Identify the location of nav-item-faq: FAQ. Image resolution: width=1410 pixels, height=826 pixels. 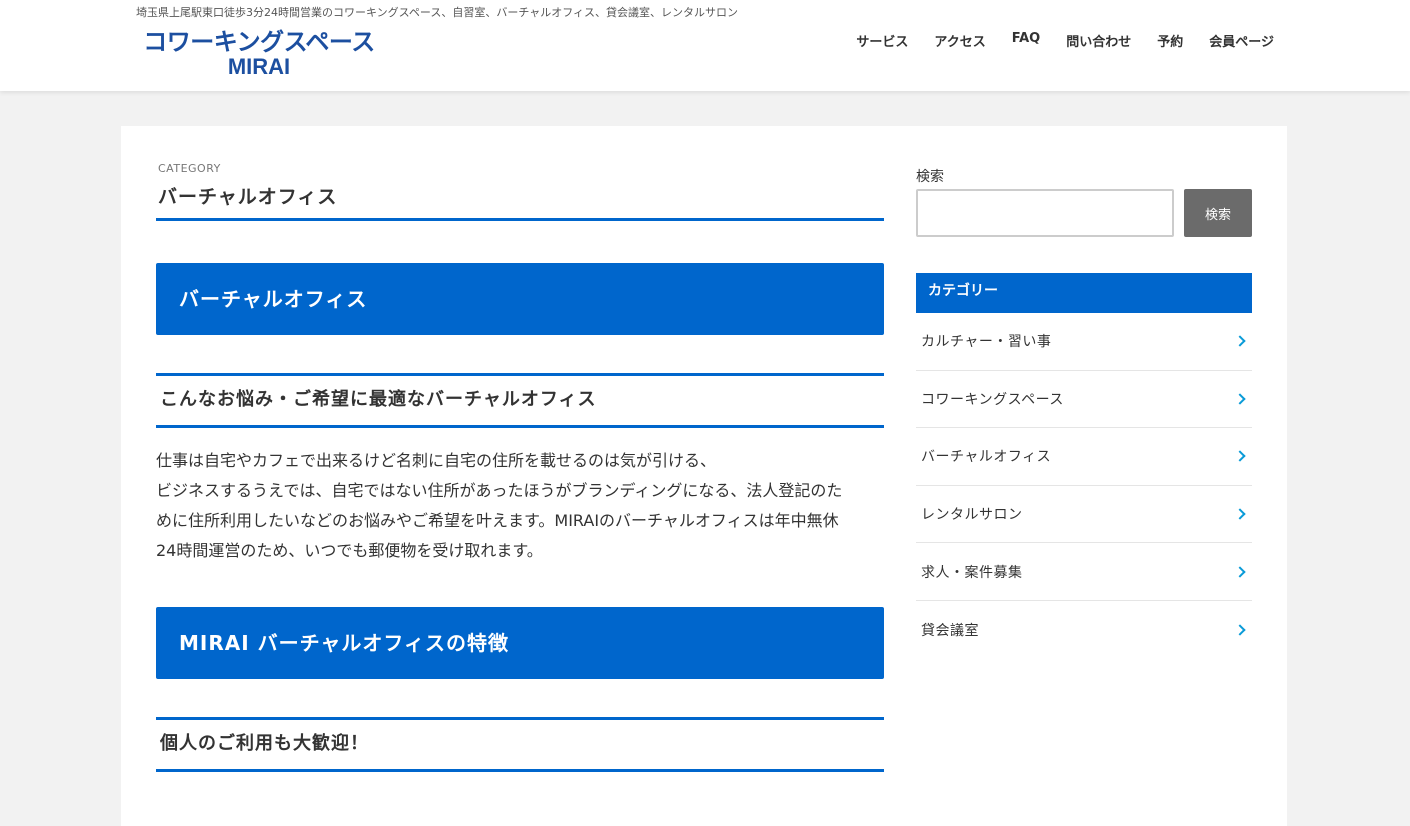
(1026, 40).